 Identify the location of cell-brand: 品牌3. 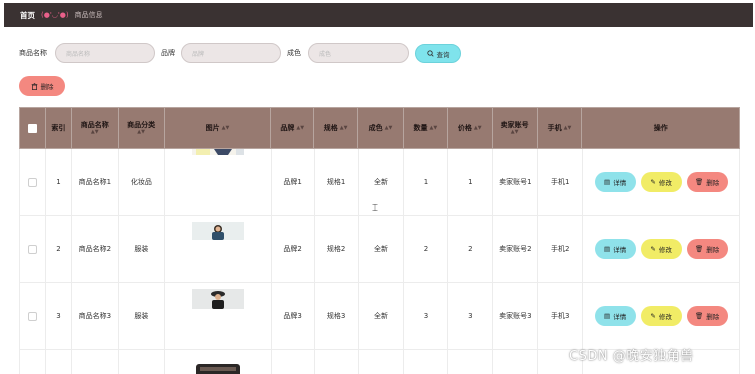
(293, 316).